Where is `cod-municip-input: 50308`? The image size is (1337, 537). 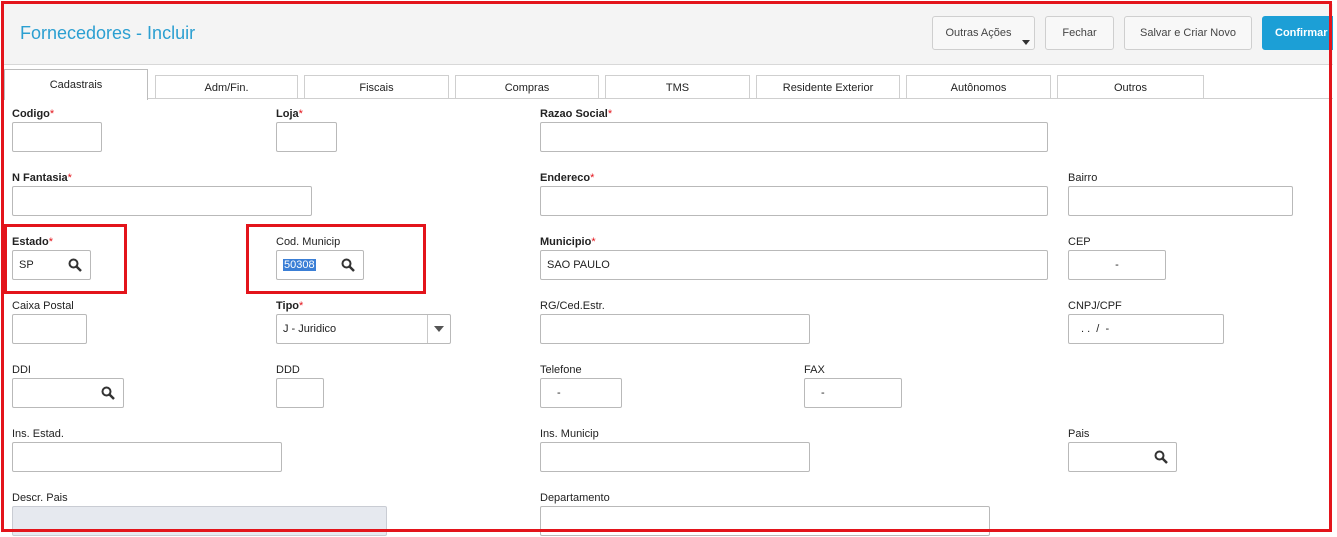 cod-municip-input: 50308 is located at coordinates (320, 265).